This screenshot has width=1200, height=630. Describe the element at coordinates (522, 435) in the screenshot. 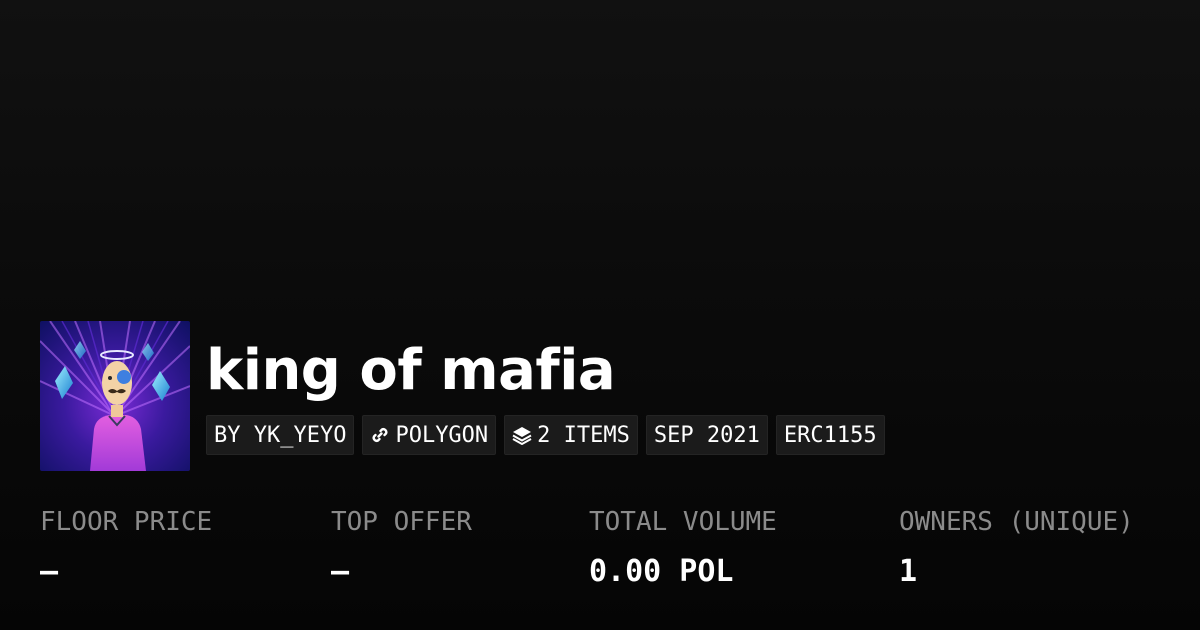

I see `layers-icon` at that location.